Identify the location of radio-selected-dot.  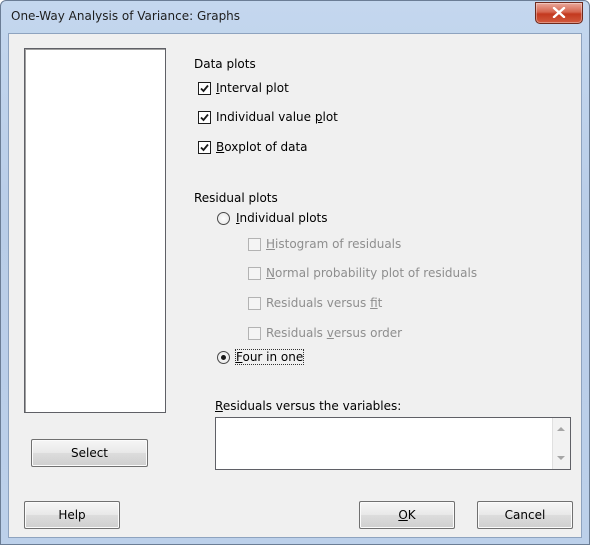
(223, 357).